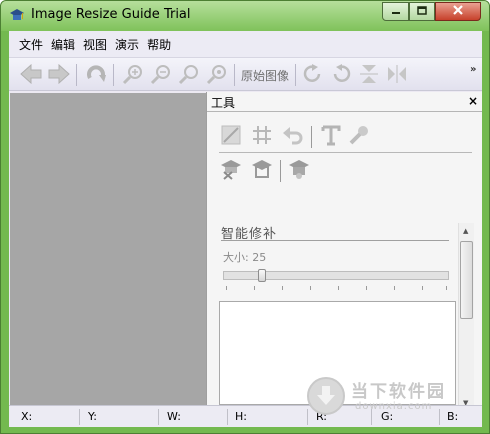 The width and height of the screenshot is (490, 434). Describe the element at coordinates (245, 16) in the screenshot. I see `title-bar: Image Resize Guide Trial` at that location.